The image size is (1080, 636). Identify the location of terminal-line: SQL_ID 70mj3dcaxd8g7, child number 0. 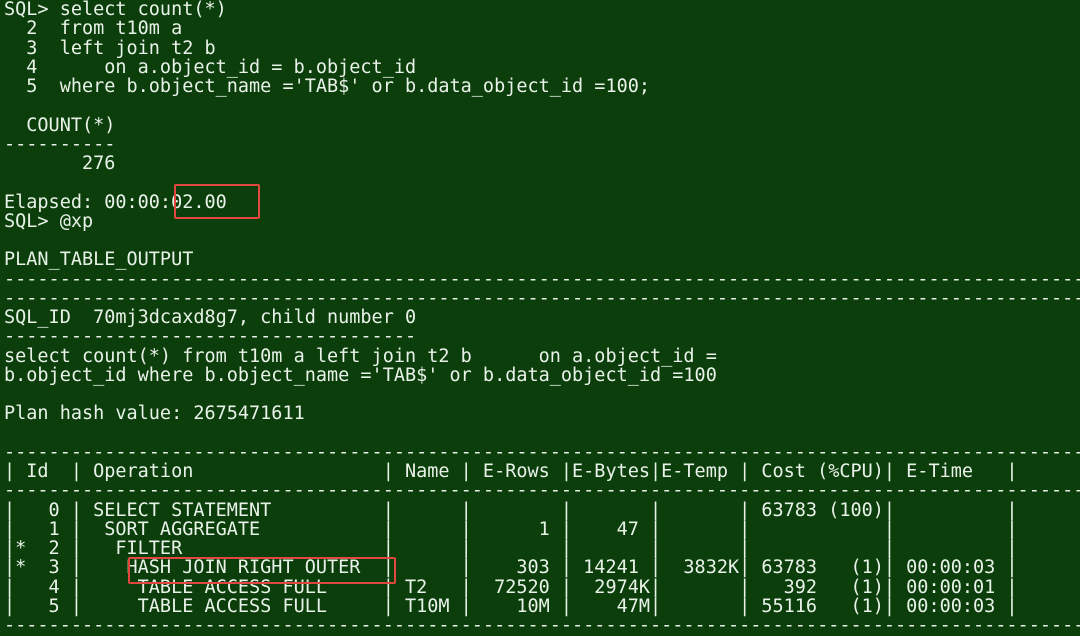
(210, 317).